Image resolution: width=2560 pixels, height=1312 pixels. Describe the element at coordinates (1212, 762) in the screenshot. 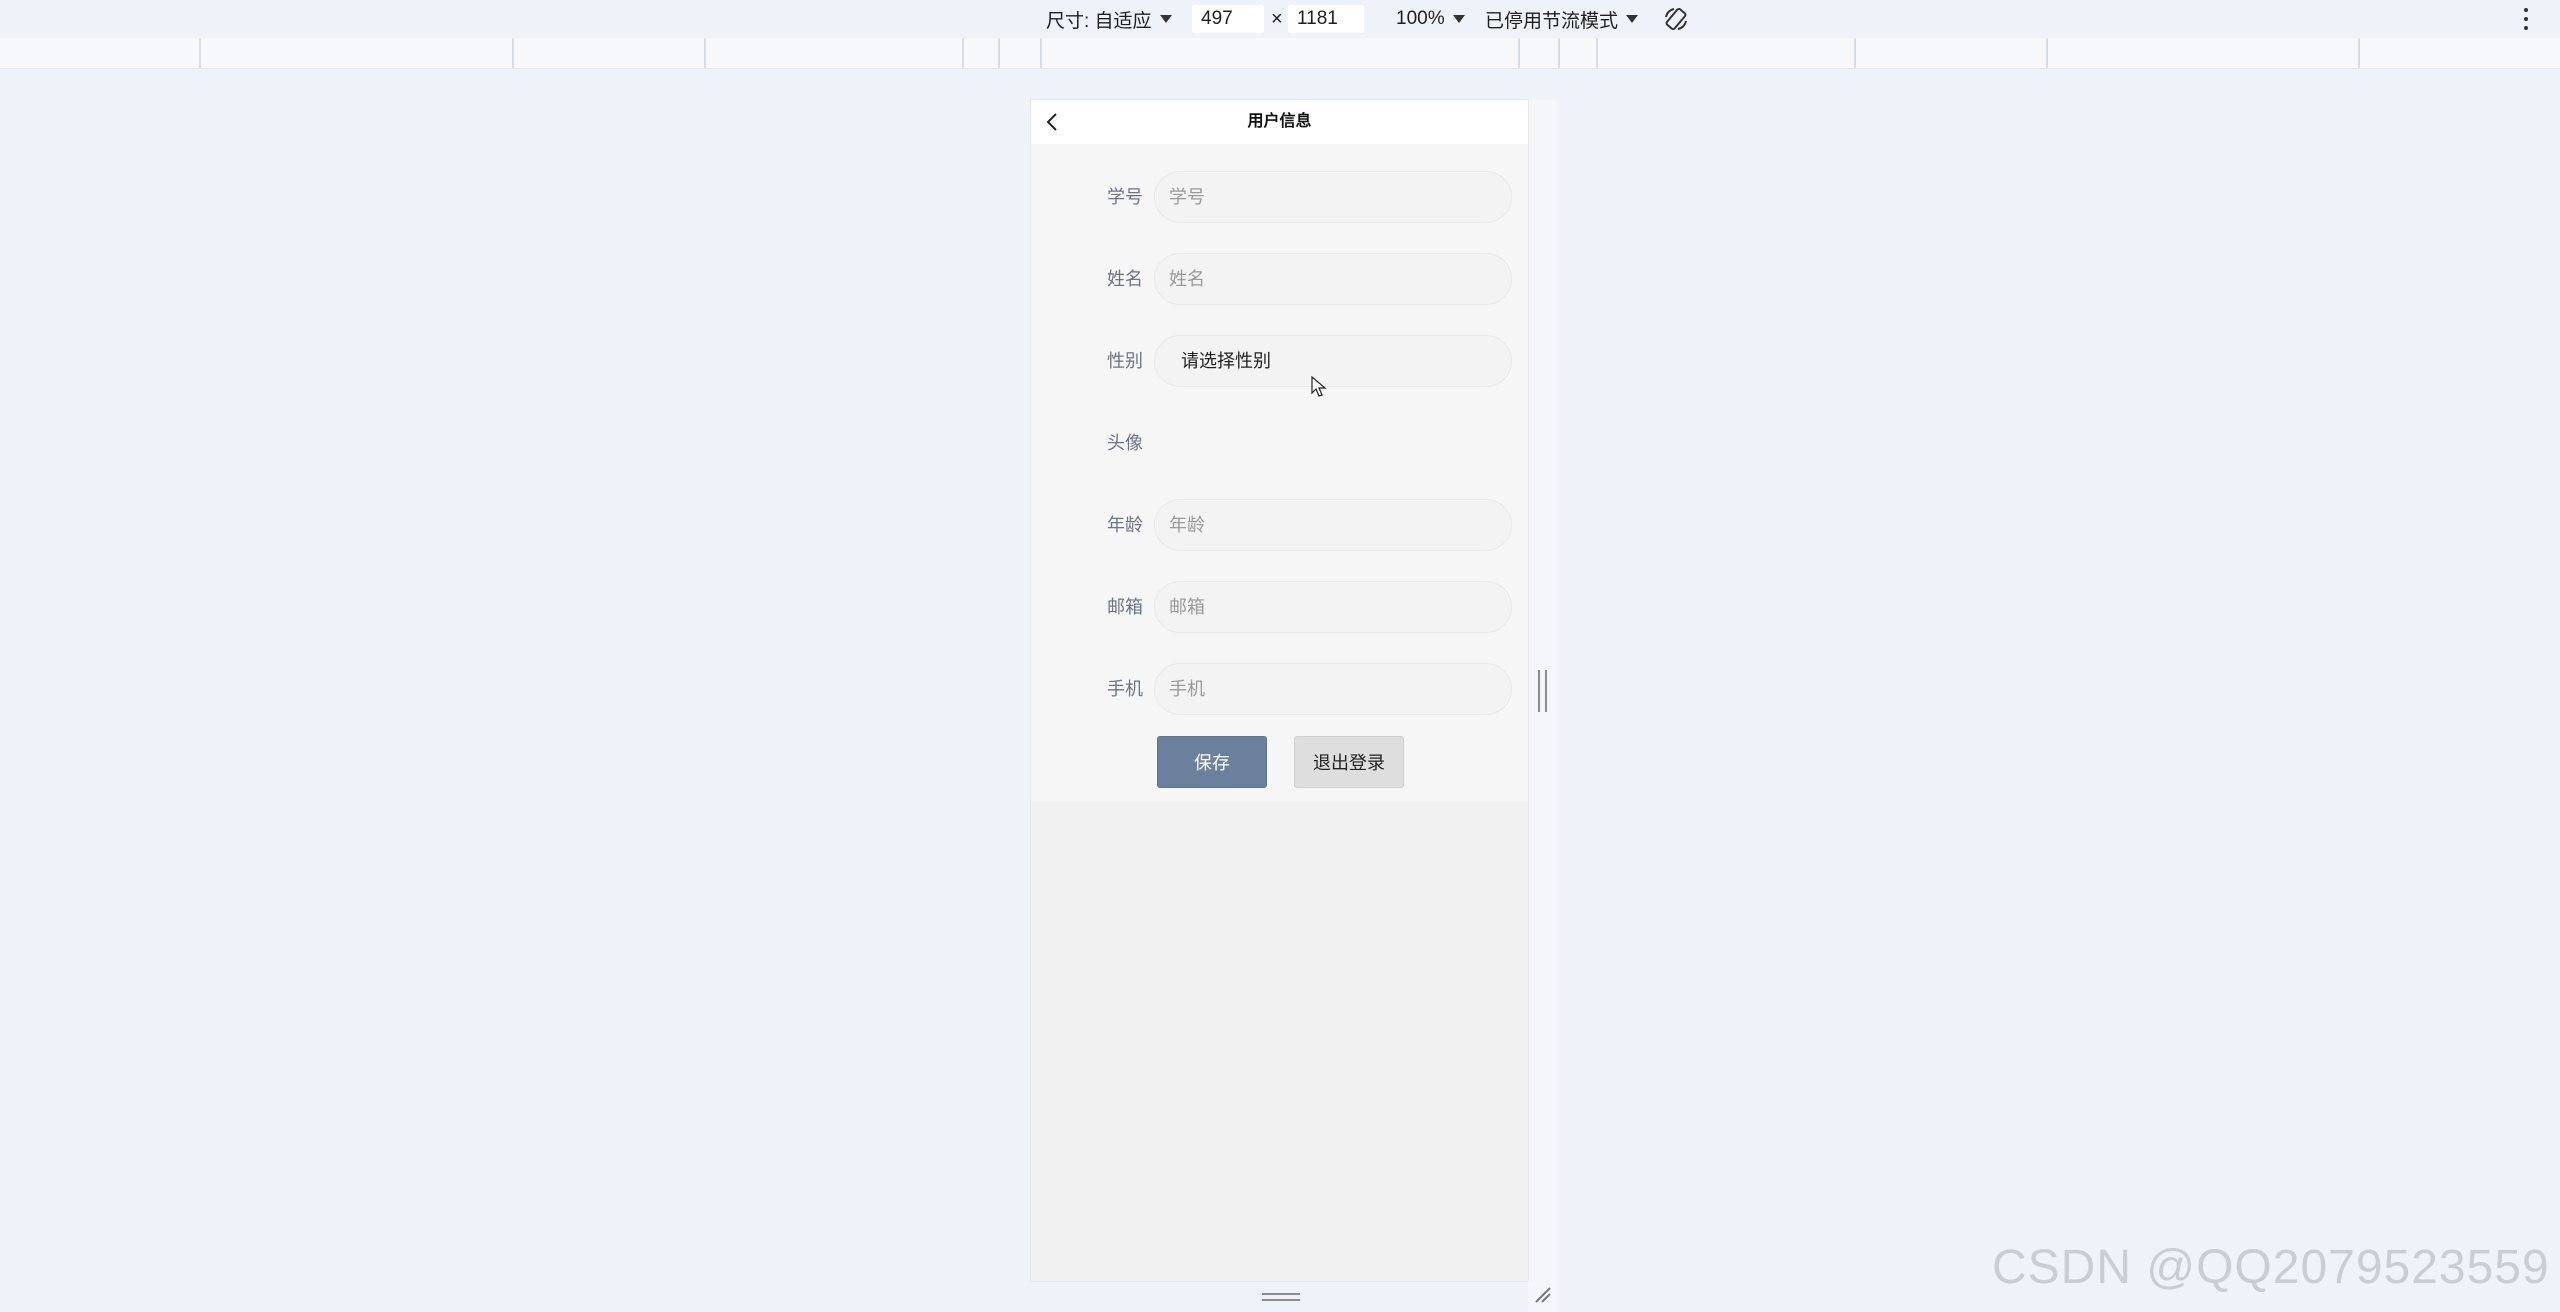

I see `save-button: 保存` at that location.